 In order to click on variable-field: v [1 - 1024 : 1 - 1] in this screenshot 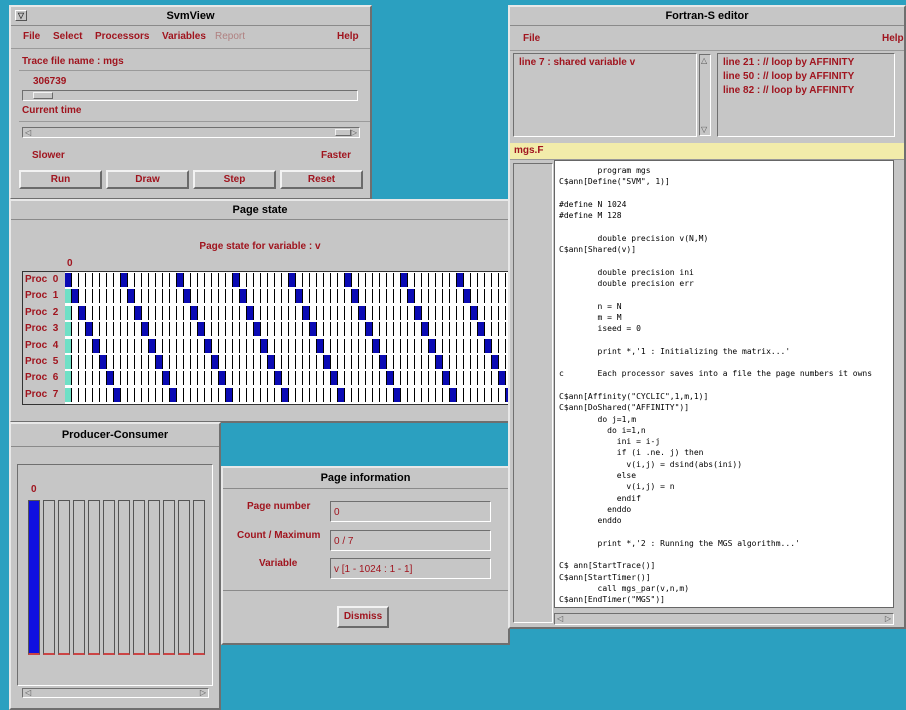, I will do `click(410, 568)`.